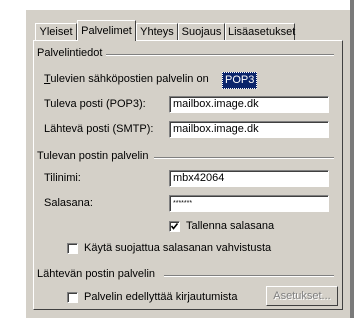 This screenshot has height=333, width=354. Describe the element at coordinates (62, 178) in the screenshot. I see `account-name-label: Tilinimi:` at that location.